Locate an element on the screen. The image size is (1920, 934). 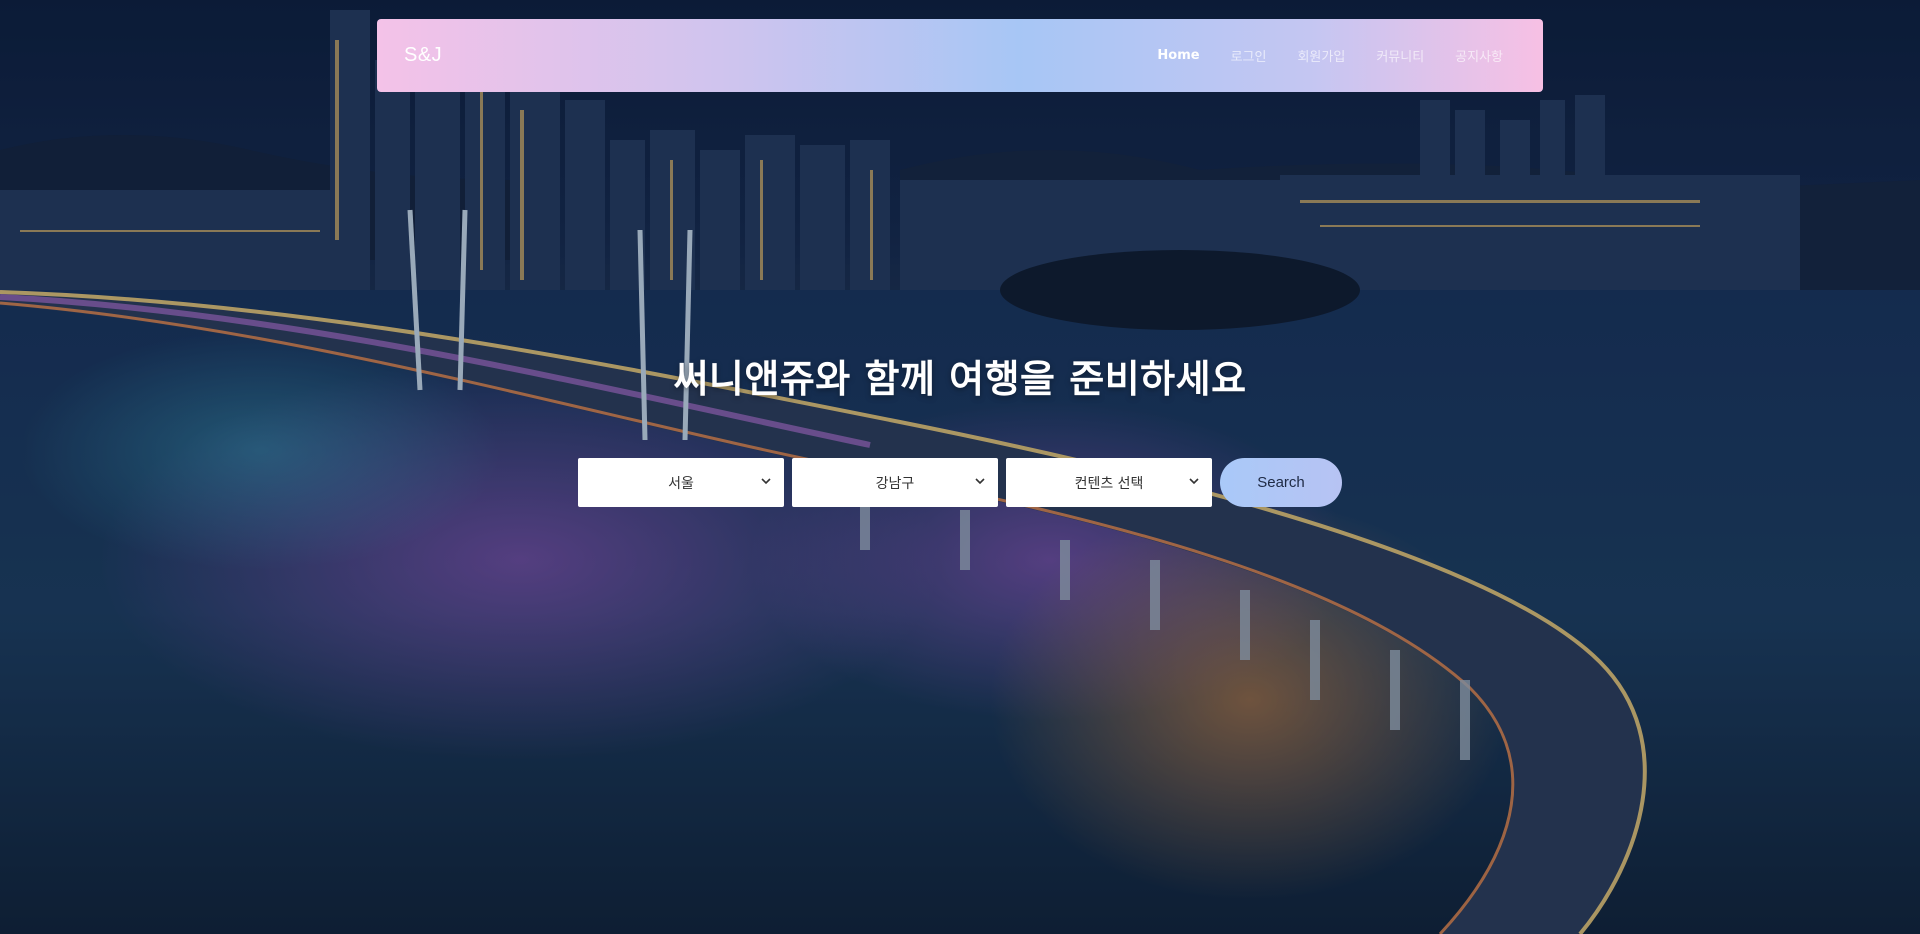
search-bar: 서울 강남구 컨텐츠 선택 Search is located at coordinates (960, 482).